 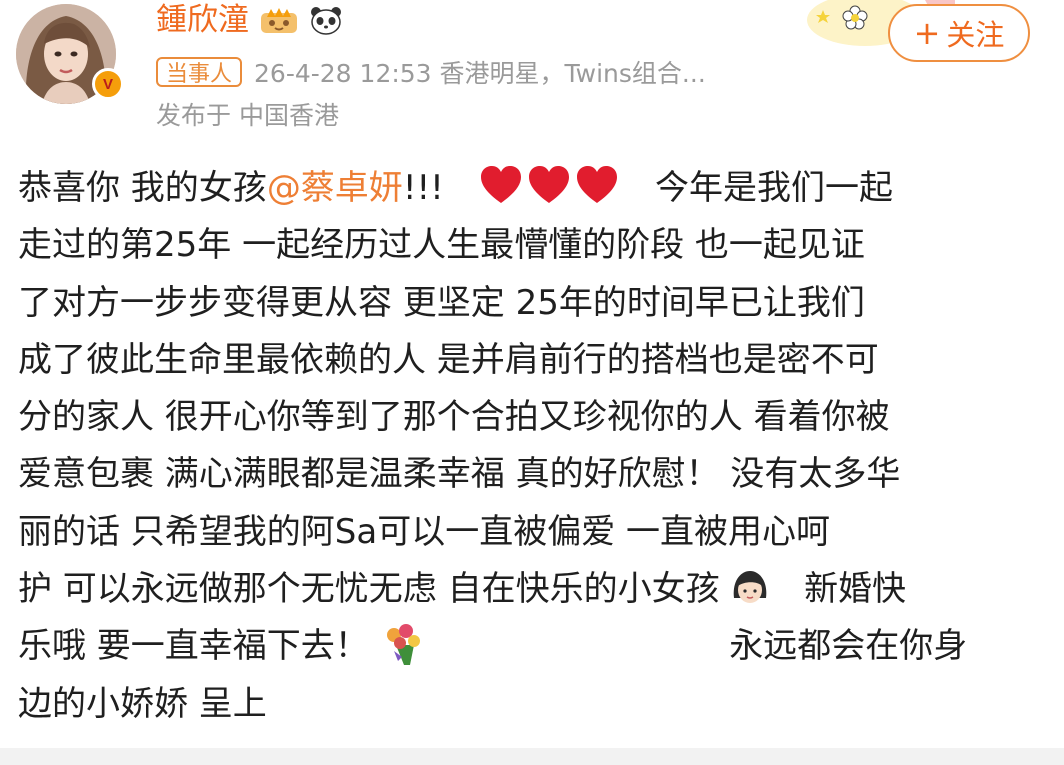 I want to click on post-text: 新婚快, so click(x=855, y=589).